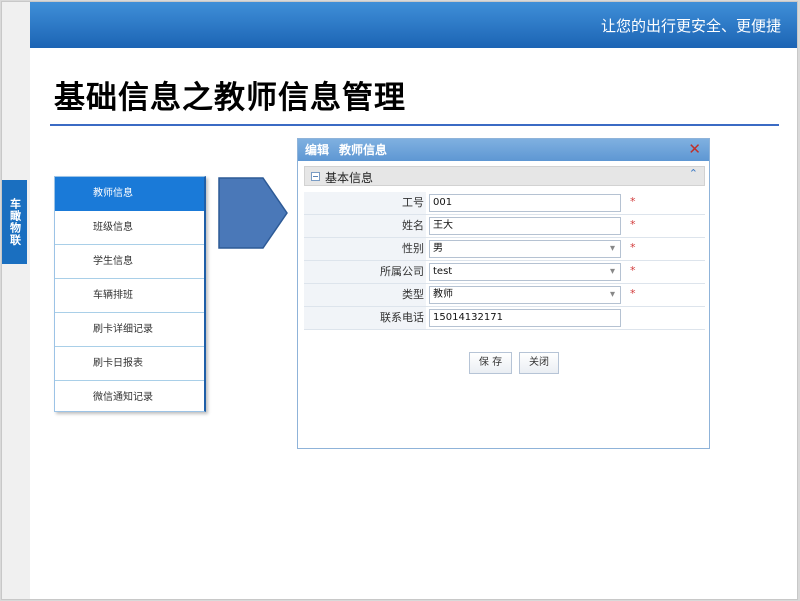 The width and height of the screenshot is (800, 601). I want to click on gender-value: 男, so click(438, 248).